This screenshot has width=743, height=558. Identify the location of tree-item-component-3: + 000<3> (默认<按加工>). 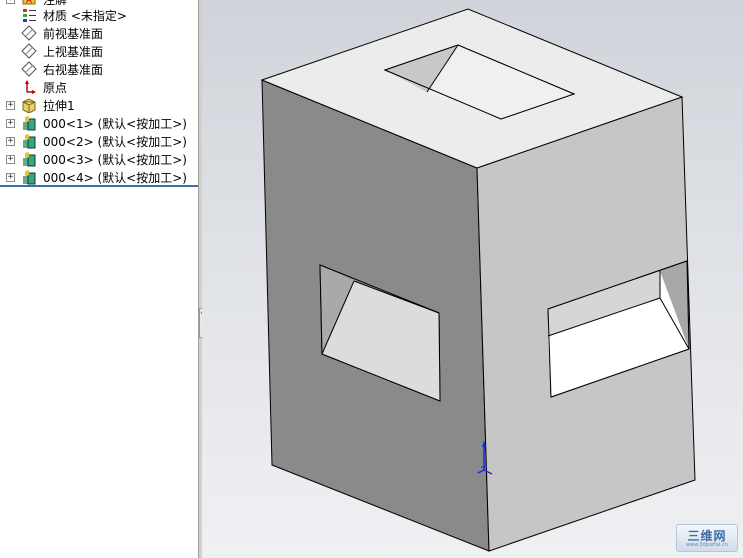
(99, 159).